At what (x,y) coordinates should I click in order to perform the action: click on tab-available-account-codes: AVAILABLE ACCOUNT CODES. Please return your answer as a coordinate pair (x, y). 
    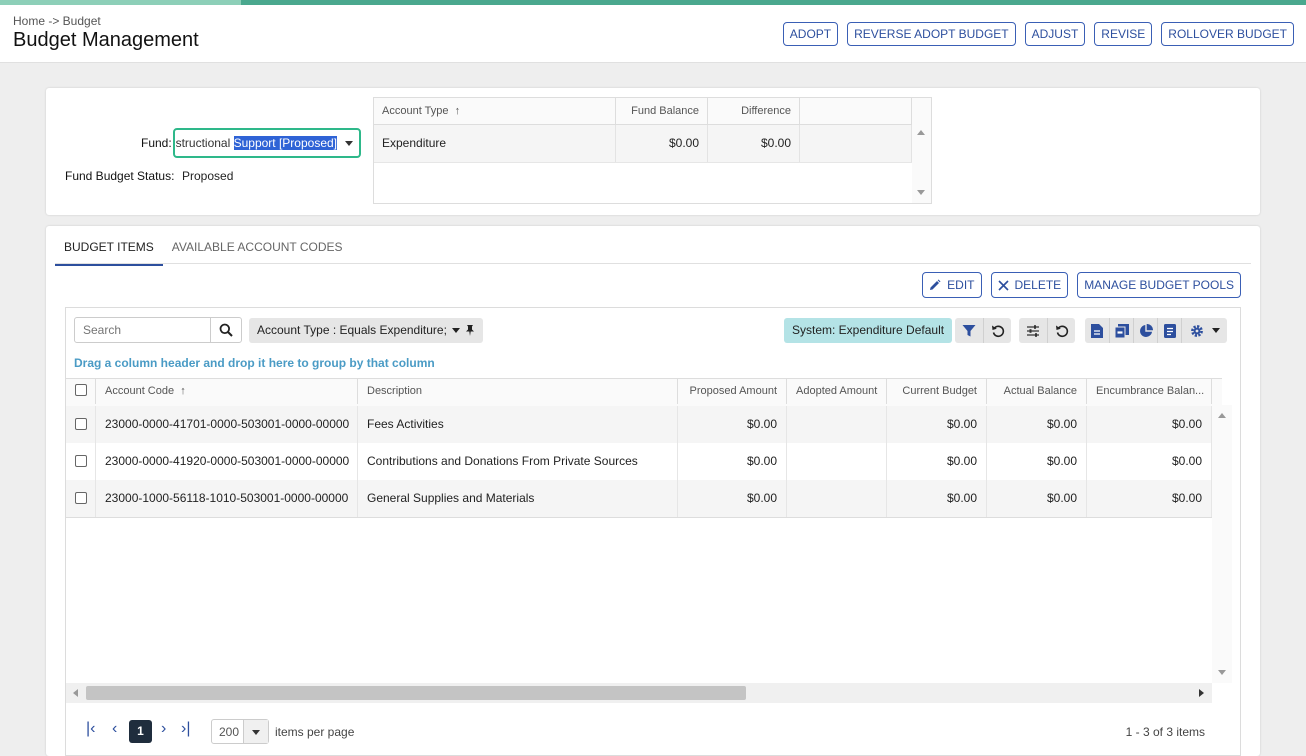
    Looking at the image, I should click on (257, 248).